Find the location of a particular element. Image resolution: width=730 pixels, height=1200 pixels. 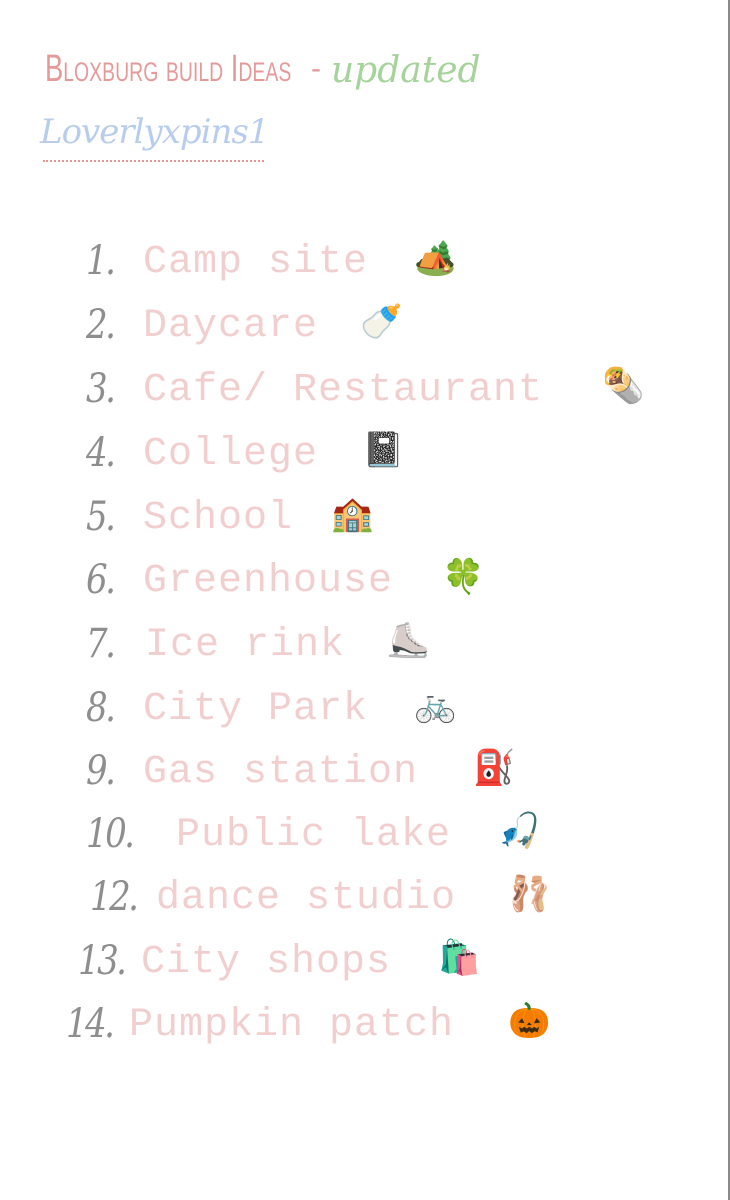

item-number: 3. is located at coordinates (101, 389).